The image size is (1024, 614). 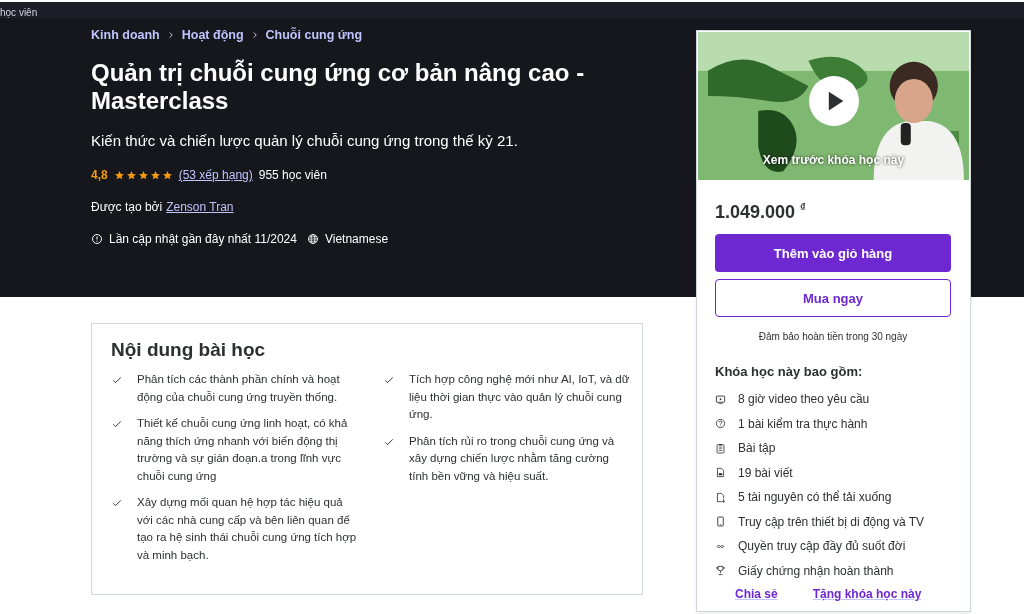 What do you see at coordinates (212, 35) in the screenshot?
I see `breadcrumb-link: Hoạt động` at bounding box center [212, 35].